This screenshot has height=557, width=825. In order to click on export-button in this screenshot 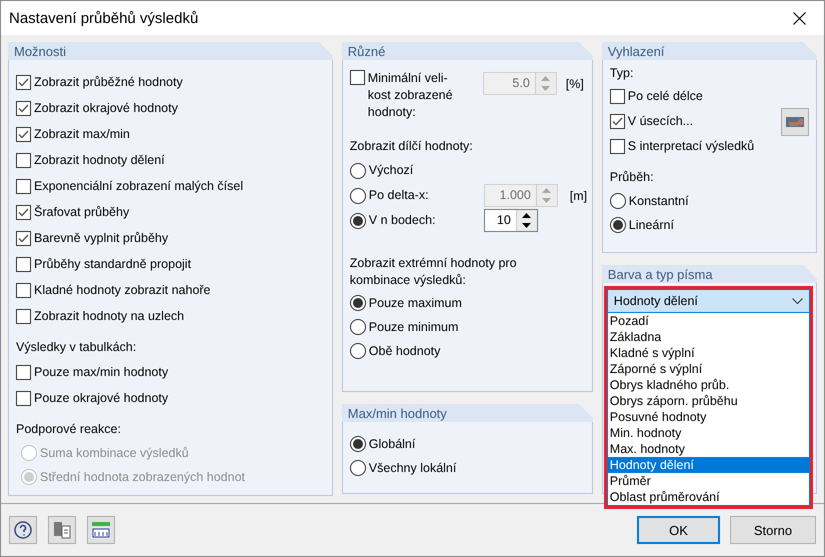, I will do `click(62, 530)`.